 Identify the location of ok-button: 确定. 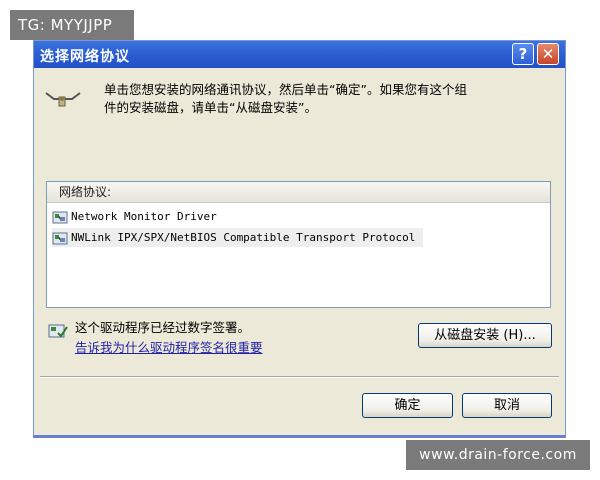
(407, 405).